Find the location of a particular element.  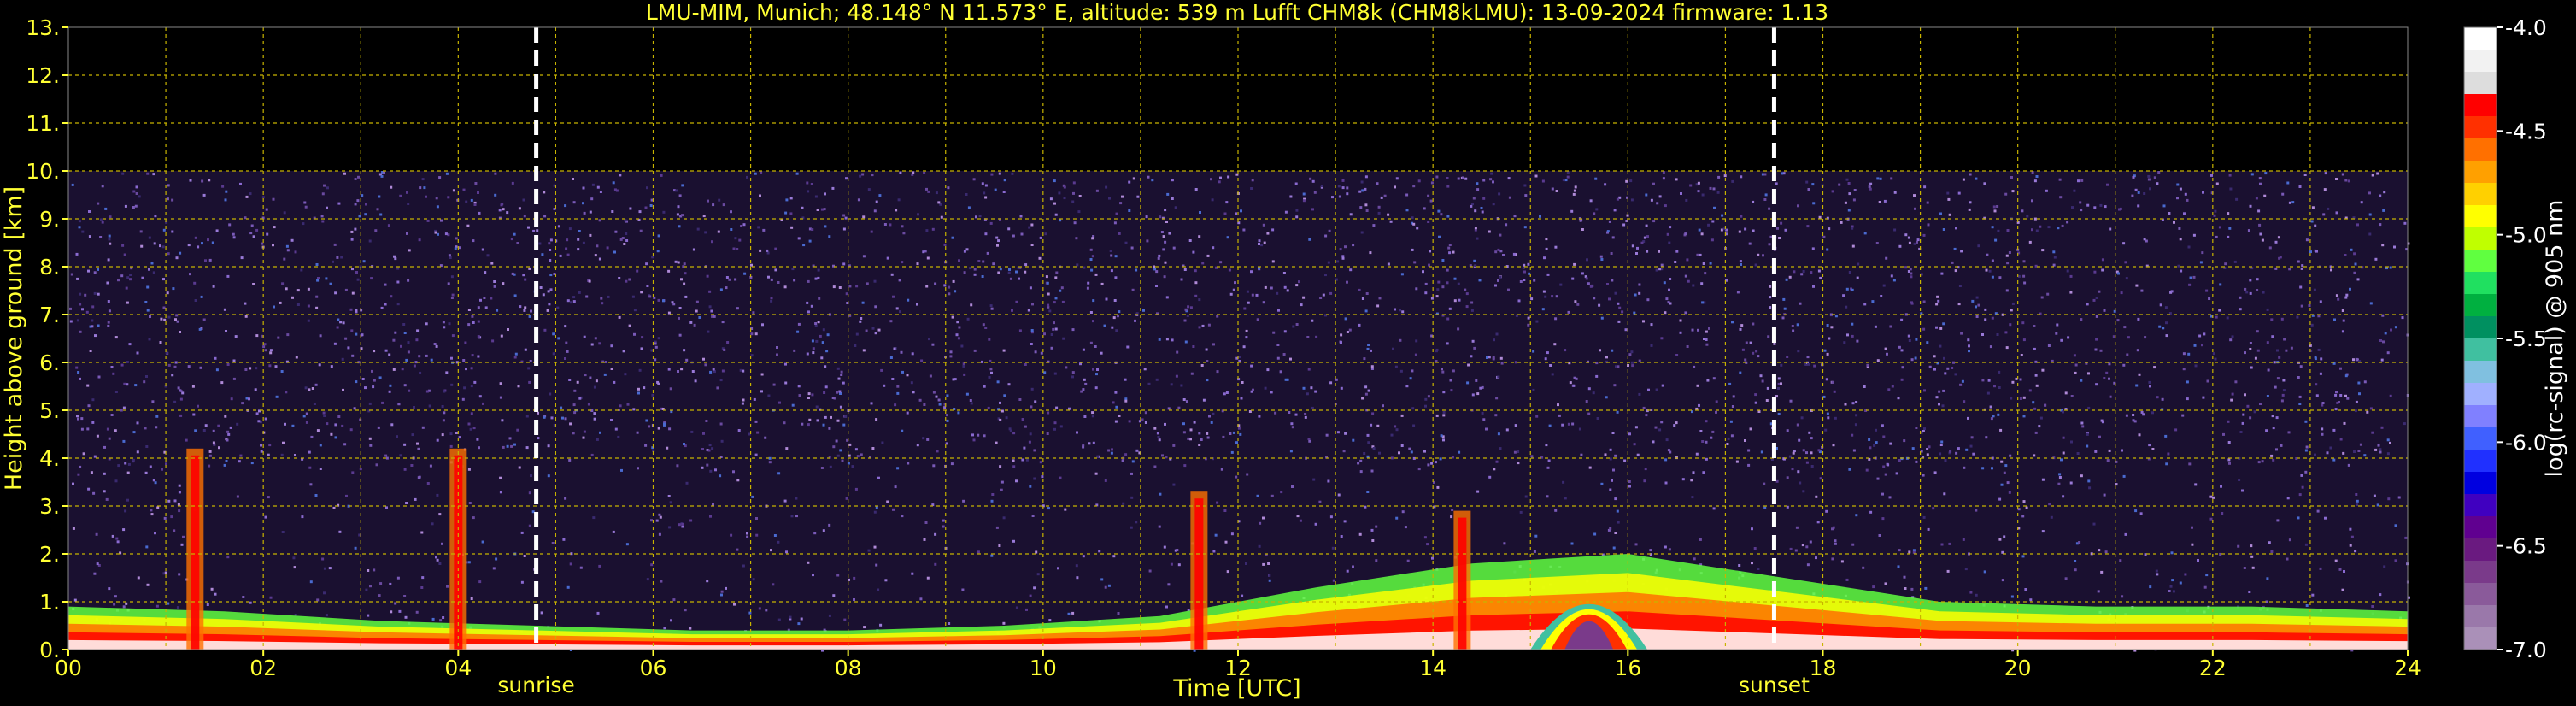

x-tick-label: 18 is located at coordinates (1824, 668).